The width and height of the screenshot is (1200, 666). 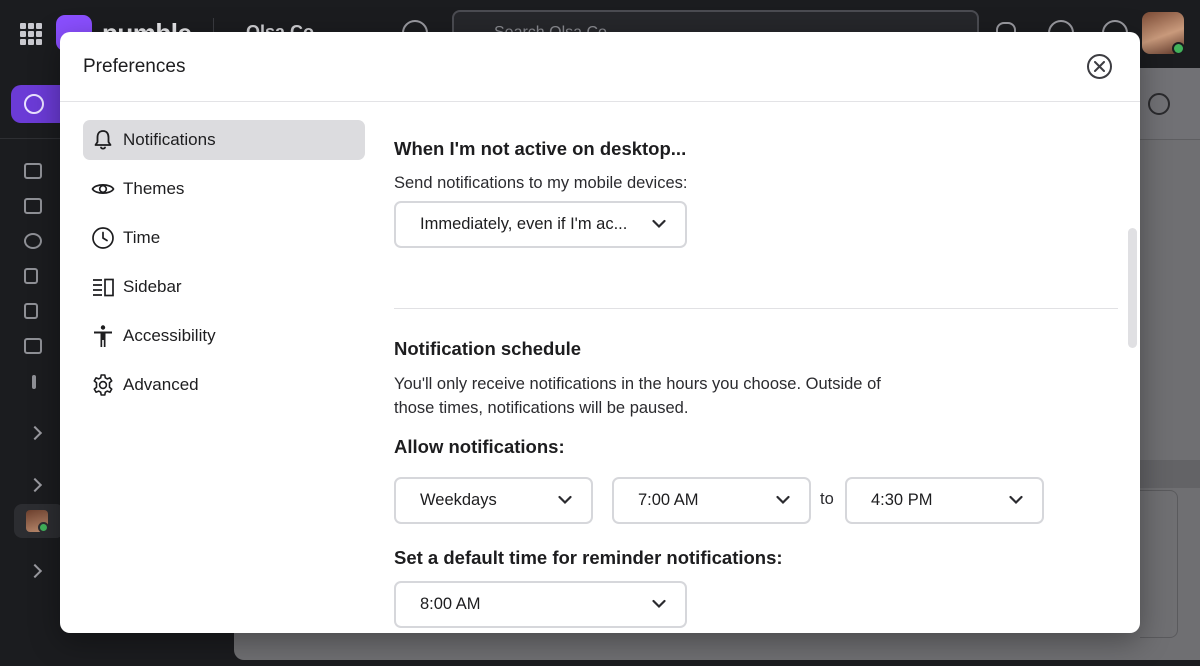 What do you see at coordinates (756, 308) in the screenshot?
I see `section-divider` at bounding box center [756, 308].